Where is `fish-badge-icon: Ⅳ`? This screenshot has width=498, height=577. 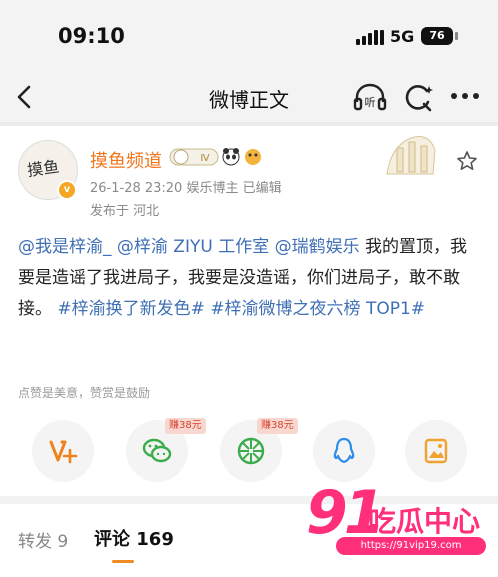 fish-badge-icon: Ⅳ is located at coordinates (194, 157).